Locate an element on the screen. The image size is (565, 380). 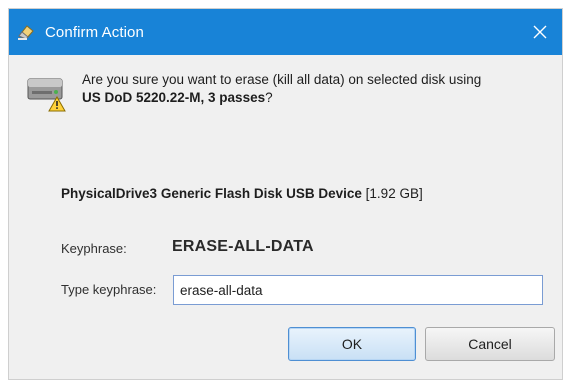
type-keyphrase-label: Type keyphrase: is located at coordinates (109, 289).